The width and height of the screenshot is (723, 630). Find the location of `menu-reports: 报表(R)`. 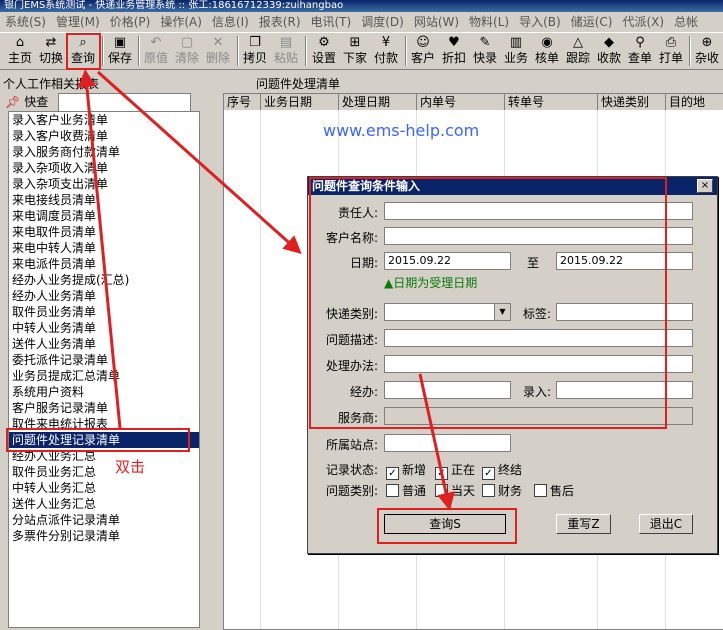

menu-reports: 报表(R) is located at coordinates (280, 22).